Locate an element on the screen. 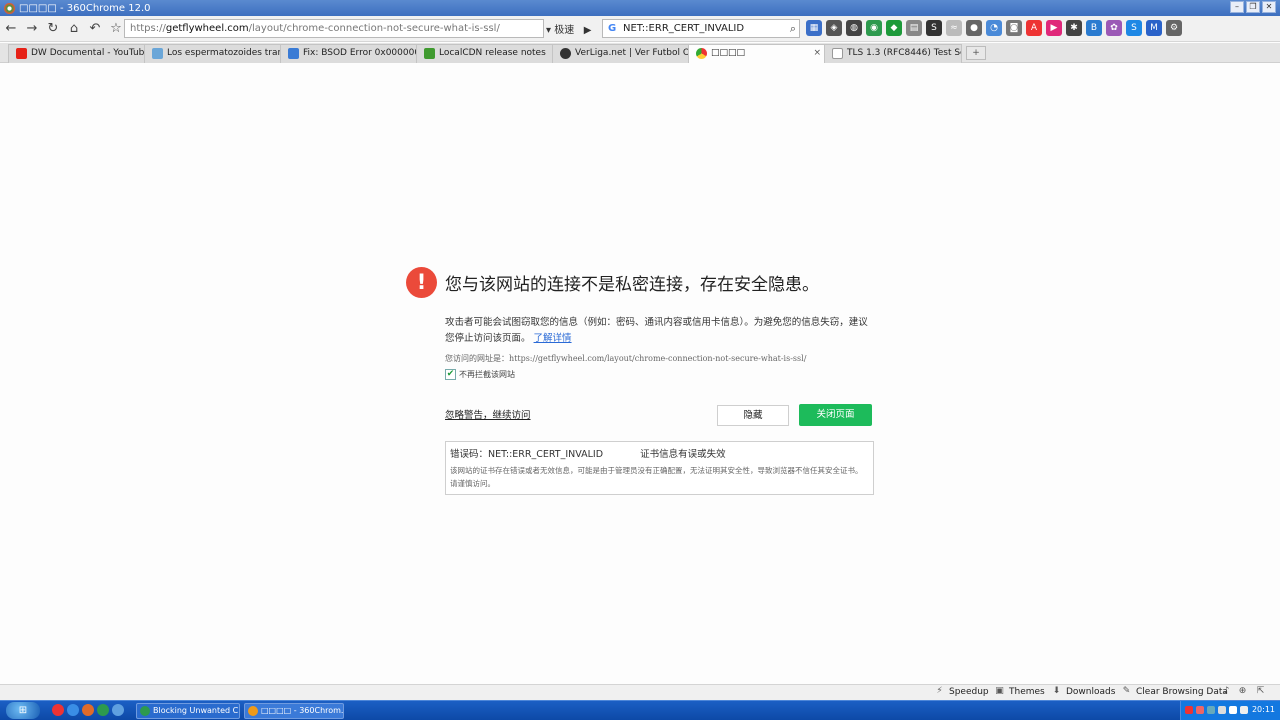  close-window-icon: ✕ is located at coordinates (1269, 7).